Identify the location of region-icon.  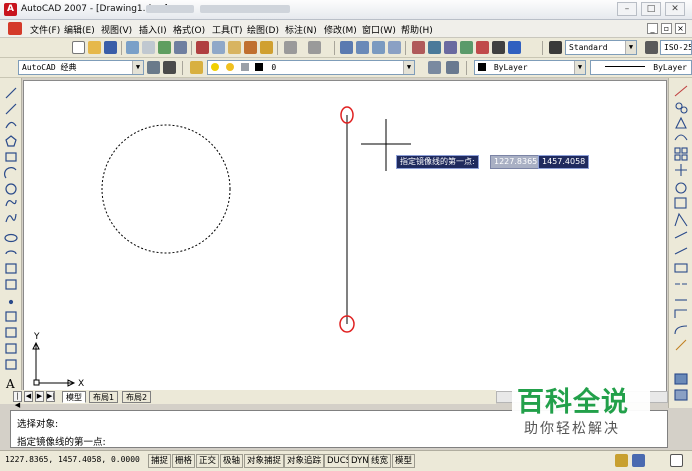
(11, 348).